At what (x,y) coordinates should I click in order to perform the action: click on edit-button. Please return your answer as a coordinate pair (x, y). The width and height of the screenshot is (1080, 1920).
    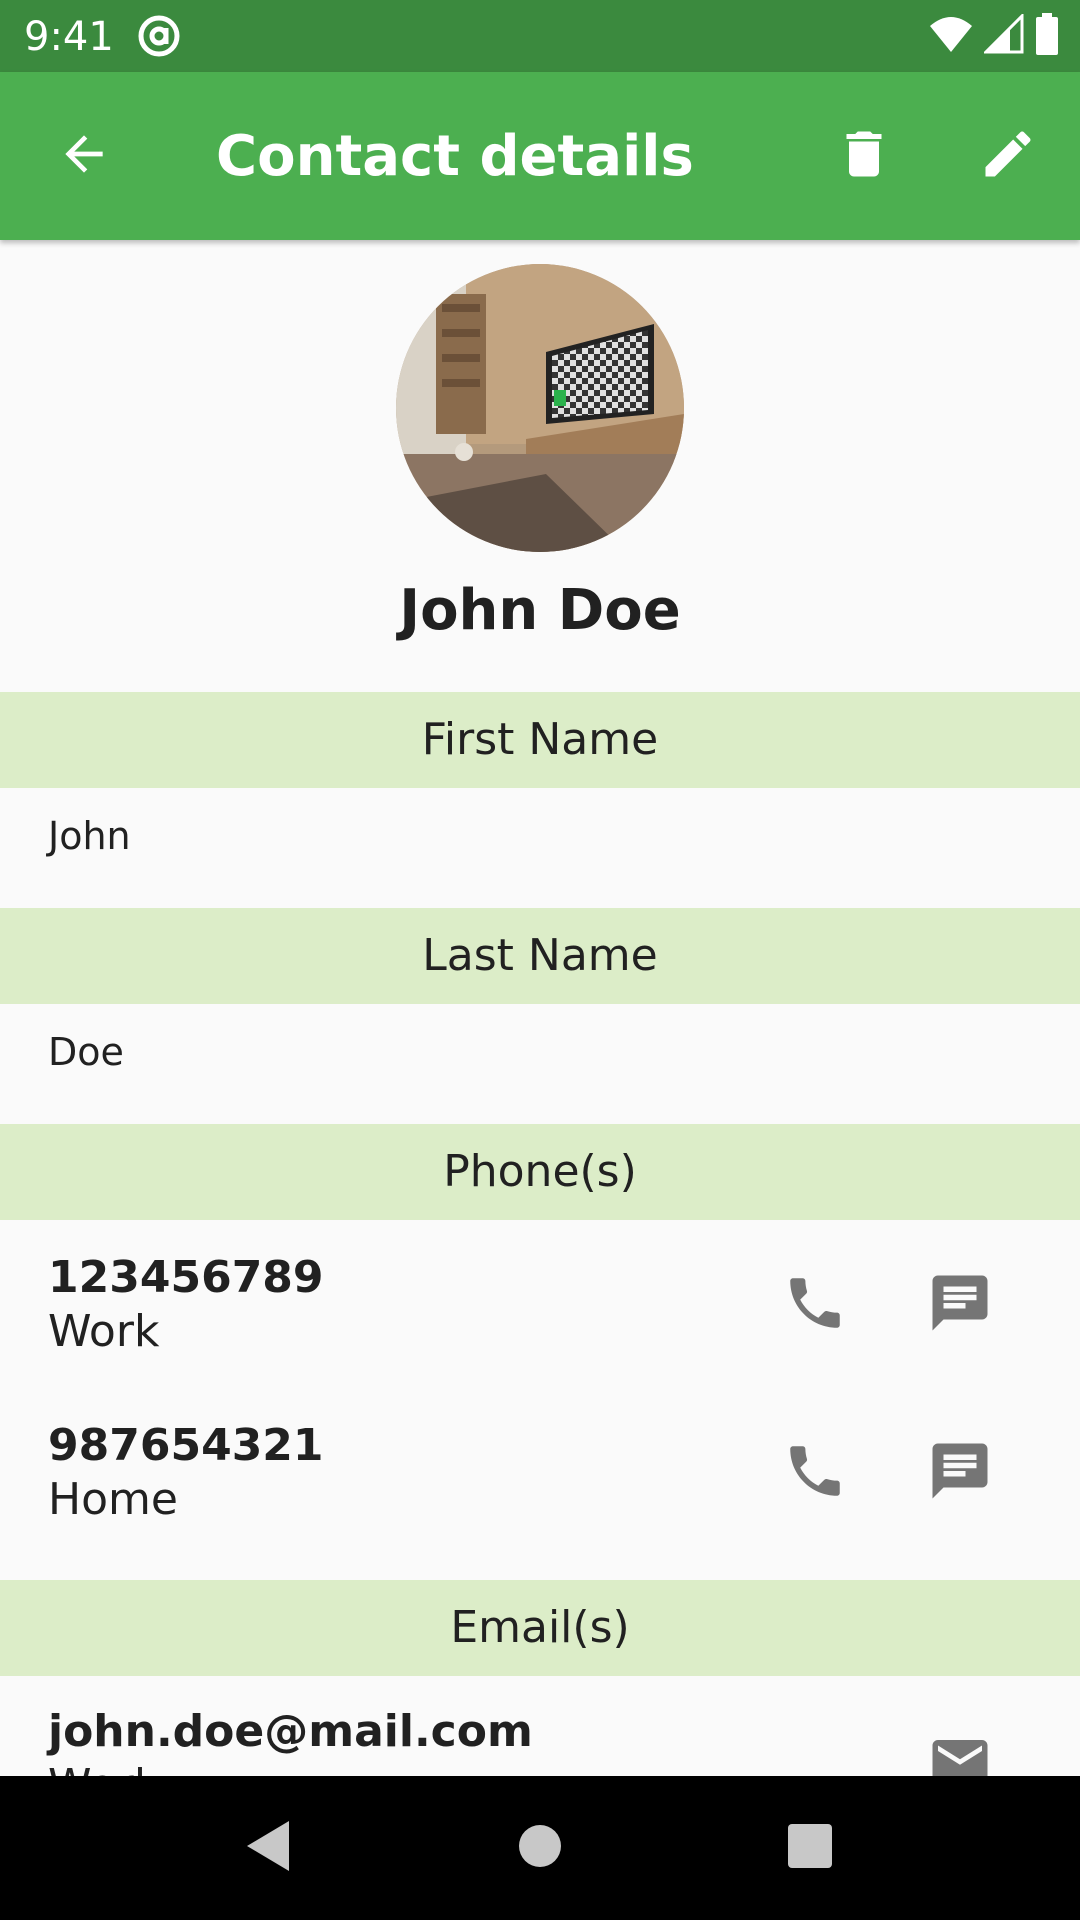
    Looking at the image, I should click on (1008, 156).